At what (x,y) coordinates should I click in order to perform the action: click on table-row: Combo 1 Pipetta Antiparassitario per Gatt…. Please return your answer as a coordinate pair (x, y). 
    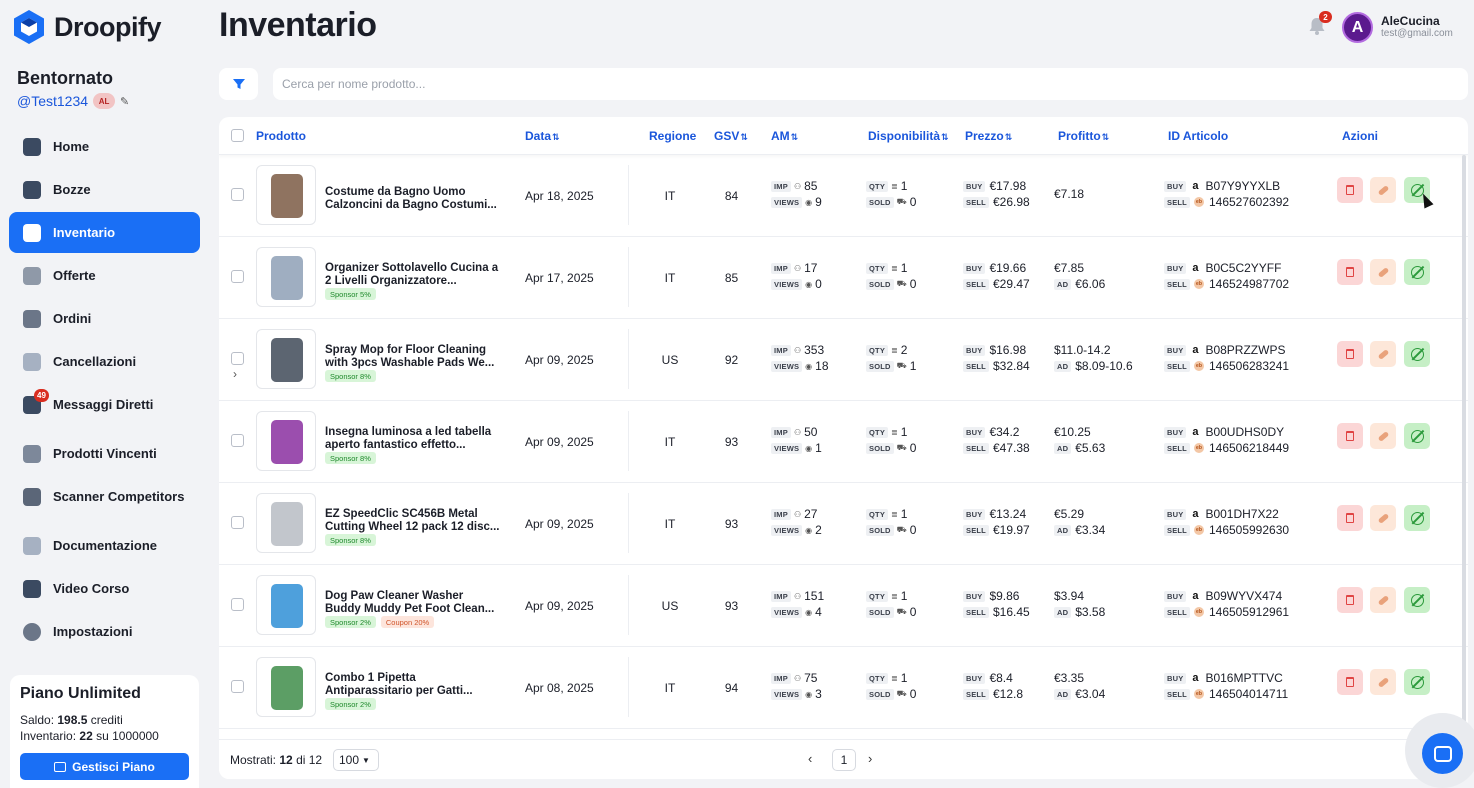
    Looking at the image, I should click on (843, 688).